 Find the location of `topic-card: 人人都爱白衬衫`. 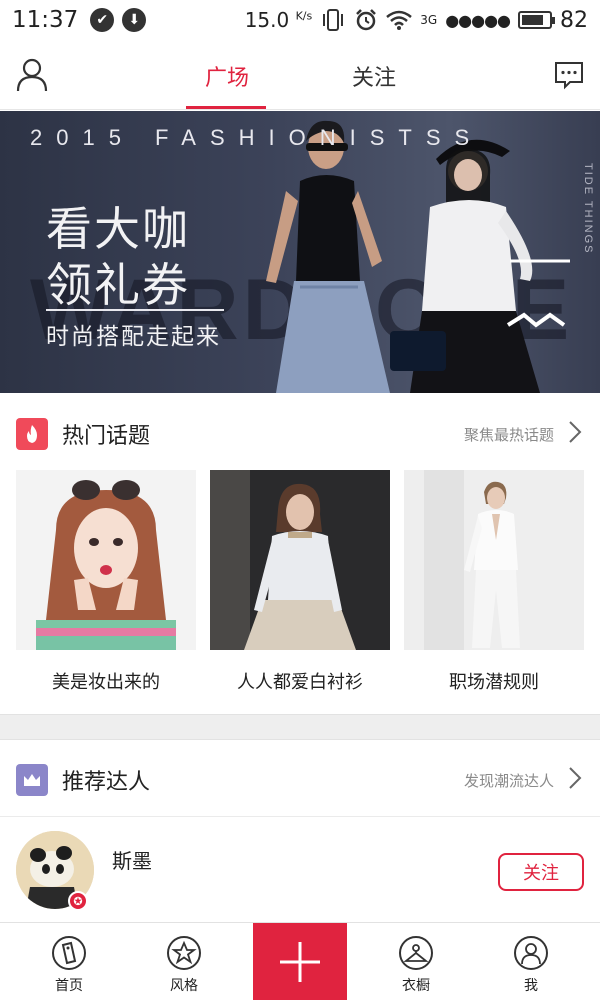

topic-card: 人人都爱白衬衫 is located at coordinates (300, 582).